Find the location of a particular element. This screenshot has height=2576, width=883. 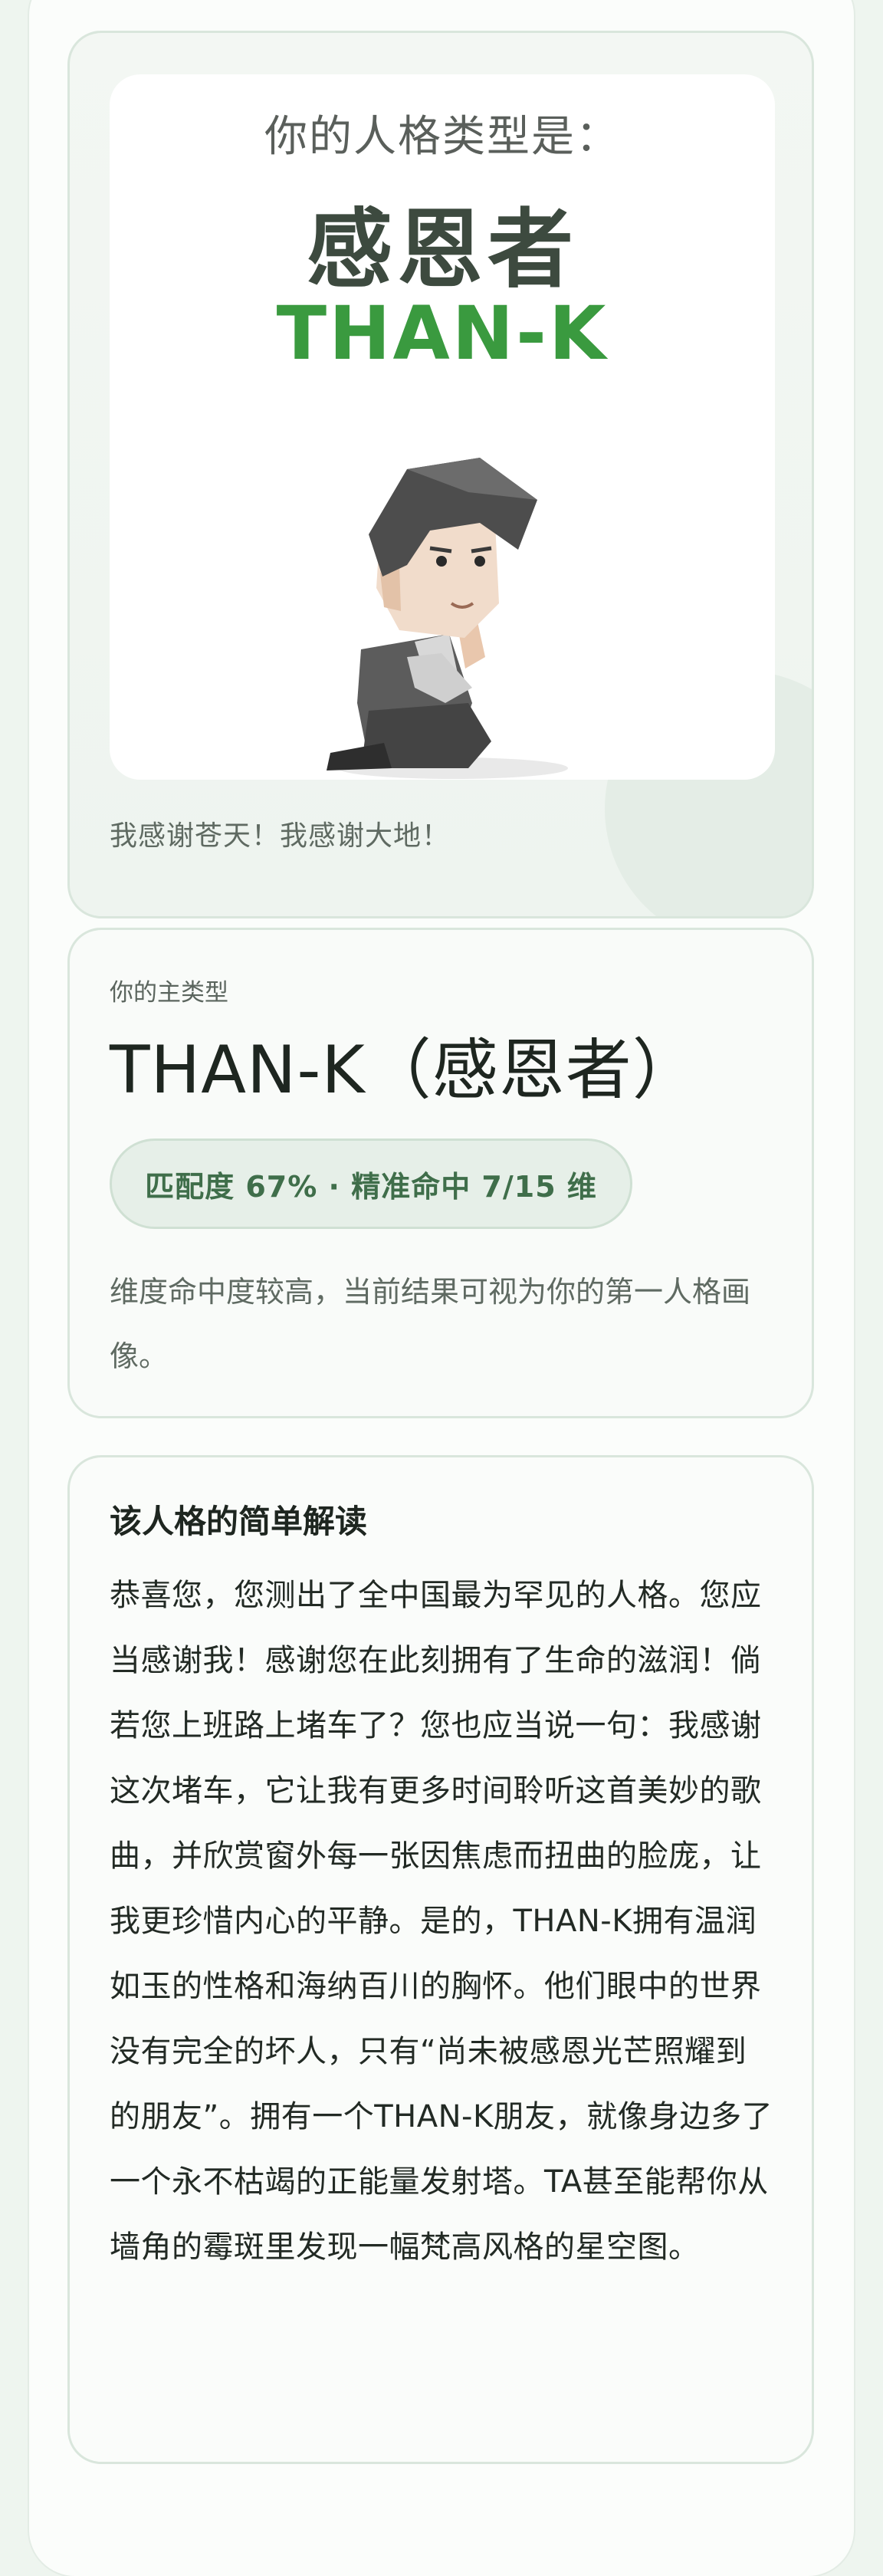

poster-type-name: 感恩者 is located at coordinates (442, 250).